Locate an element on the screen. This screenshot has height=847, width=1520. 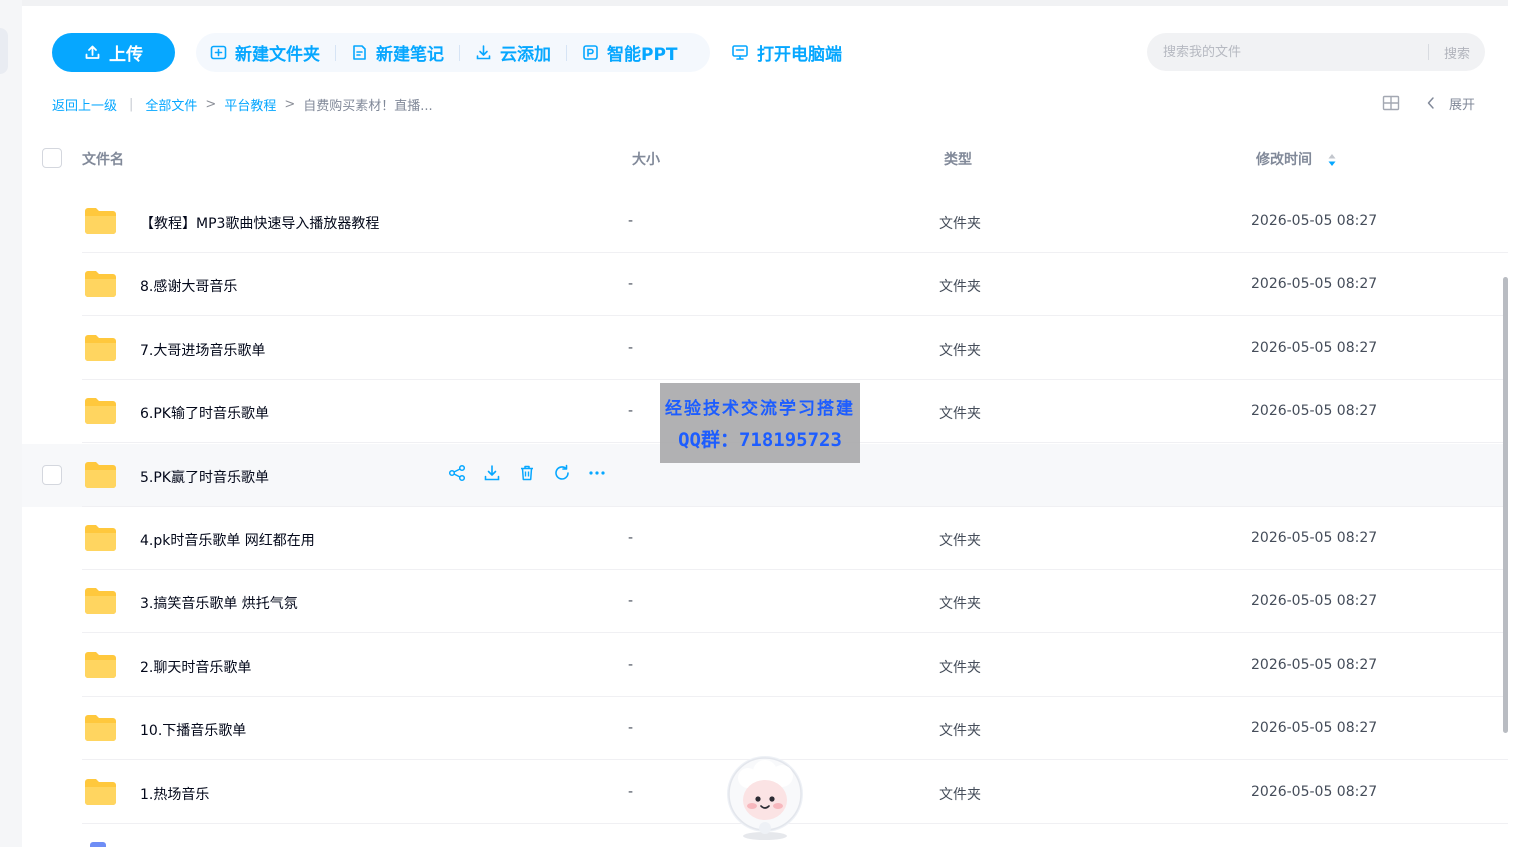
upload-button: 上传 is located at coordinates (113, 52).